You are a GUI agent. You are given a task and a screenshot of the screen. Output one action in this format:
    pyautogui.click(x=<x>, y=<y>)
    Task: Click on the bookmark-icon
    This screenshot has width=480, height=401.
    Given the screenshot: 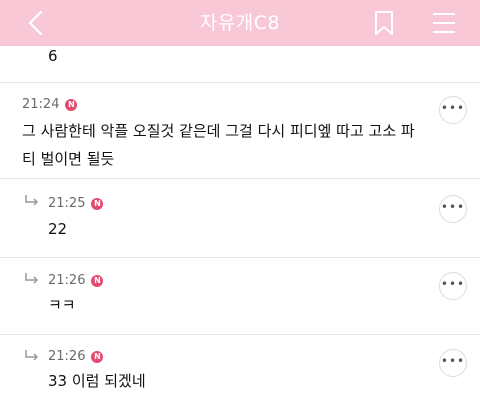 What is the action you would take?
    pyautogui.click(x=384, y=23)
    